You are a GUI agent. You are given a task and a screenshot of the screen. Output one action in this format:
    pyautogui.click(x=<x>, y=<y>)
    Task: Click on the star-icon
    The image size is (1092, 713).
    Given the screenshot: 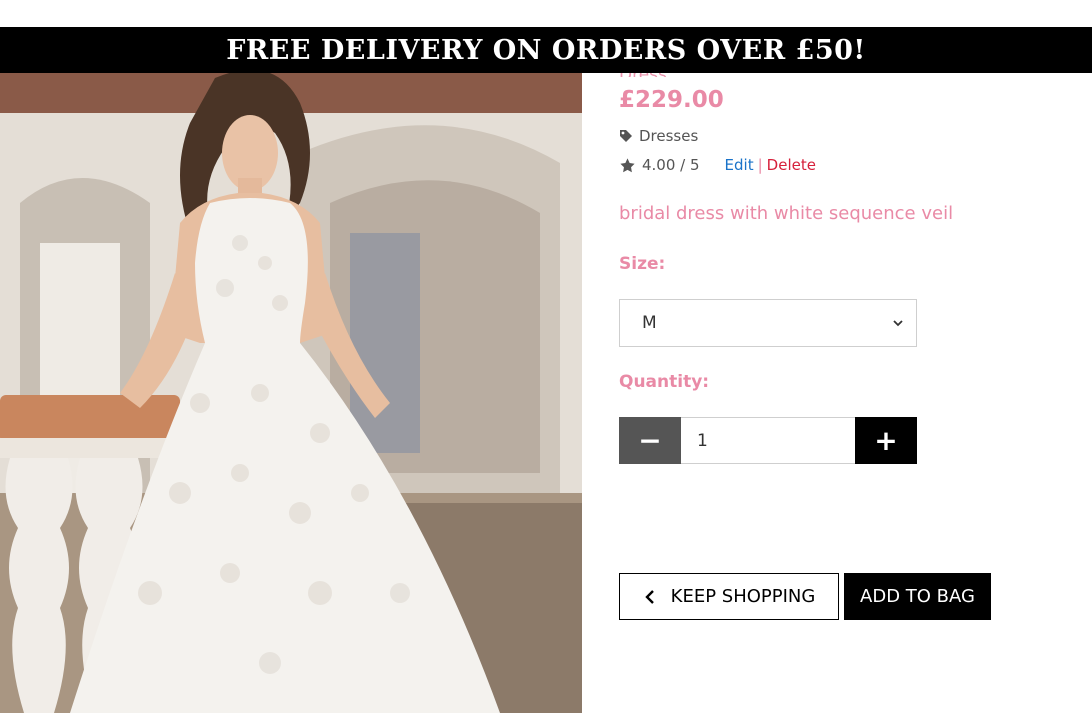 What is the action you would take?
    pyautogui.click(x=627, y=164)
    